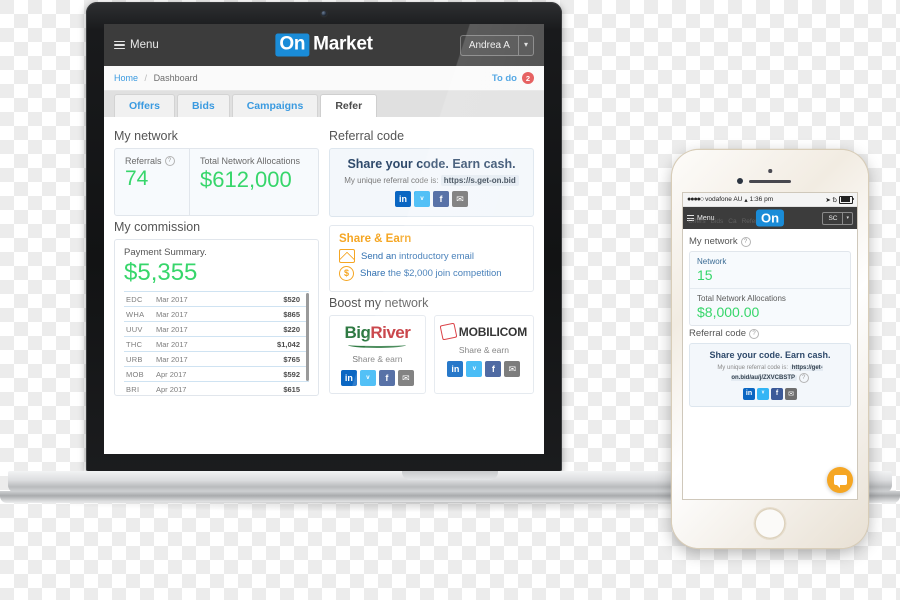 The width and height of the screenshot is (900, 600). I want to click on row-code: MOB, so click(135, 374).